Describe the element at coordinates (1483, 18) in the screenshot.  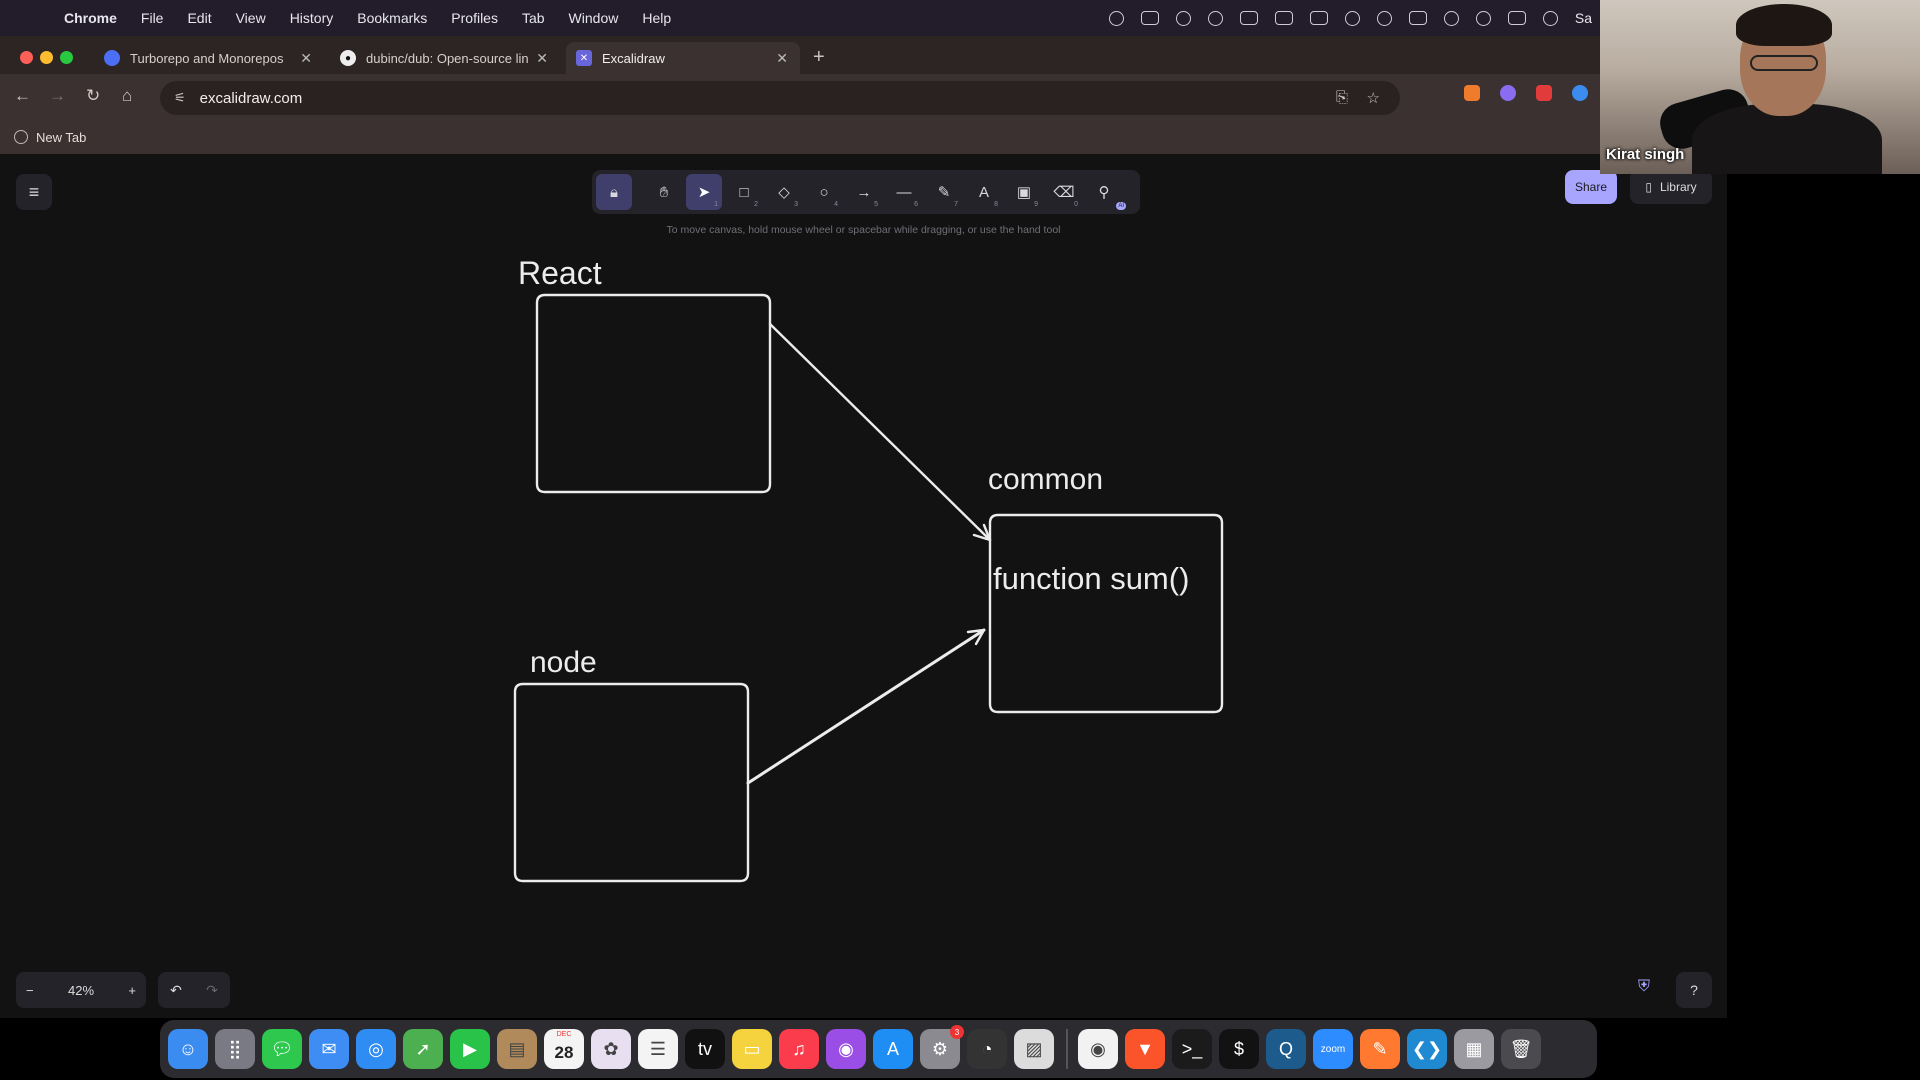
I see `search-icon` at that location.